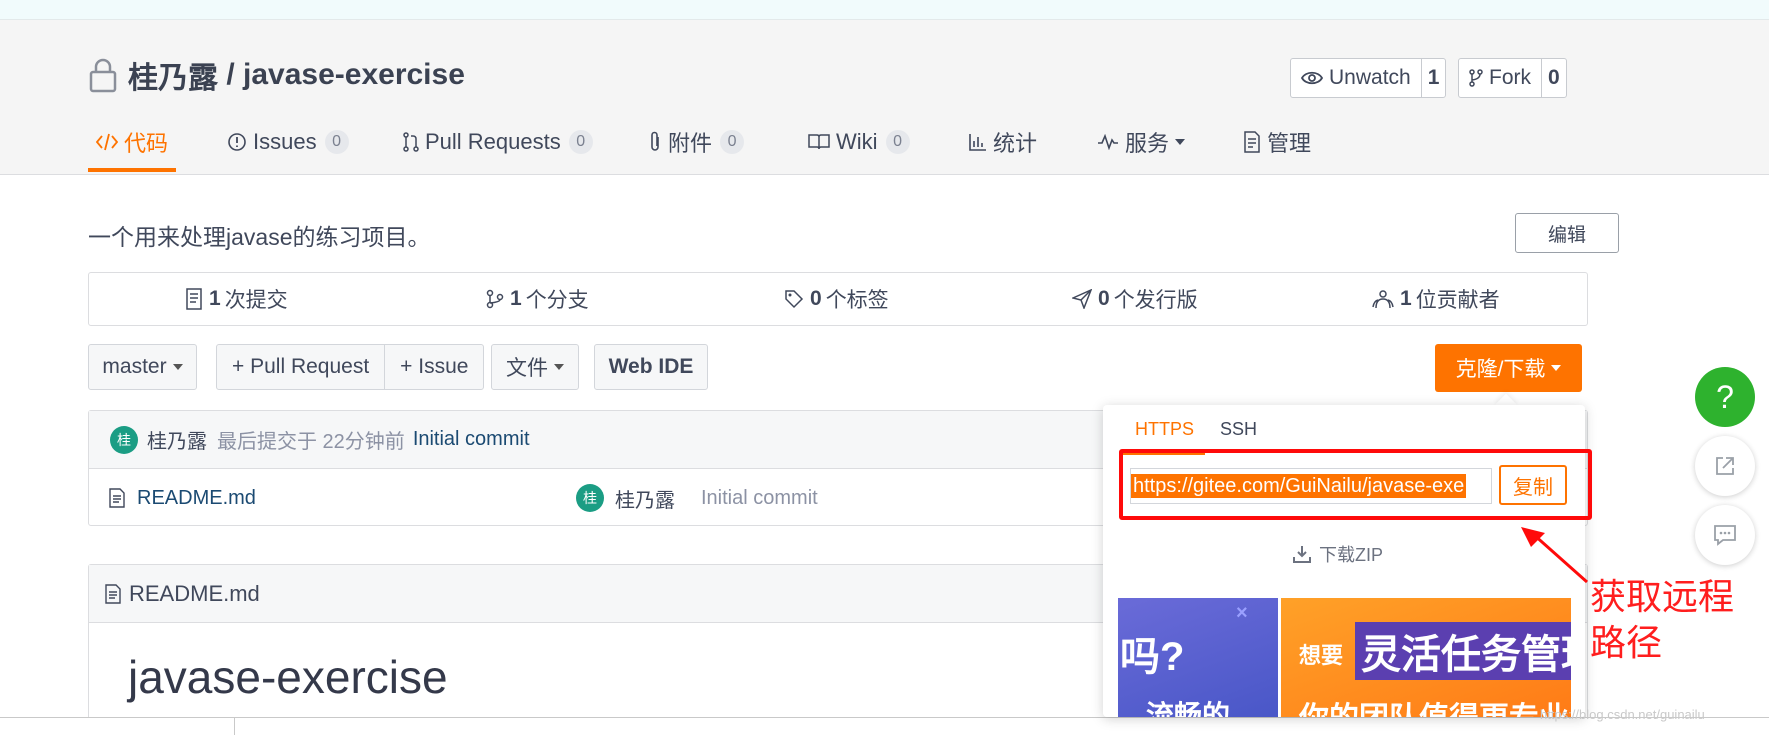 Image resolution: width=1769 pixels, height=735 pixels. What do you see at coordinates (1164, 429) in the screenshot?
I see `tab-https: HTTPS` at bounding box center [1164, 429].